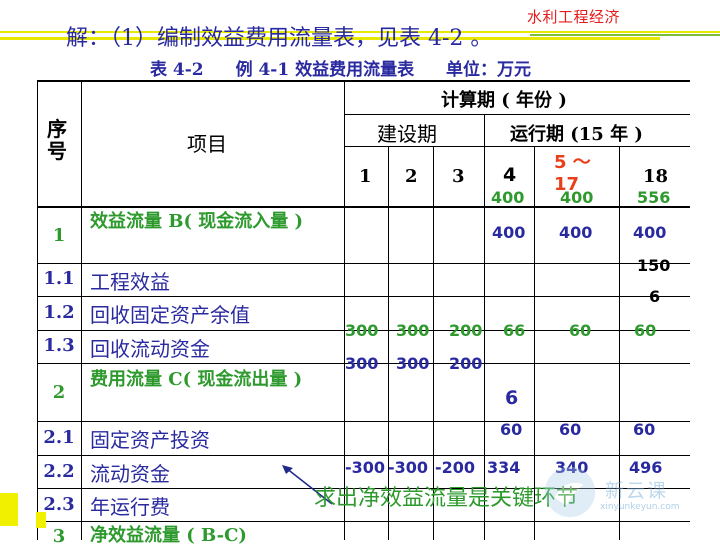  I want to click on annotation-note: 求出净效益流量是关键环节, so click(446, 498).